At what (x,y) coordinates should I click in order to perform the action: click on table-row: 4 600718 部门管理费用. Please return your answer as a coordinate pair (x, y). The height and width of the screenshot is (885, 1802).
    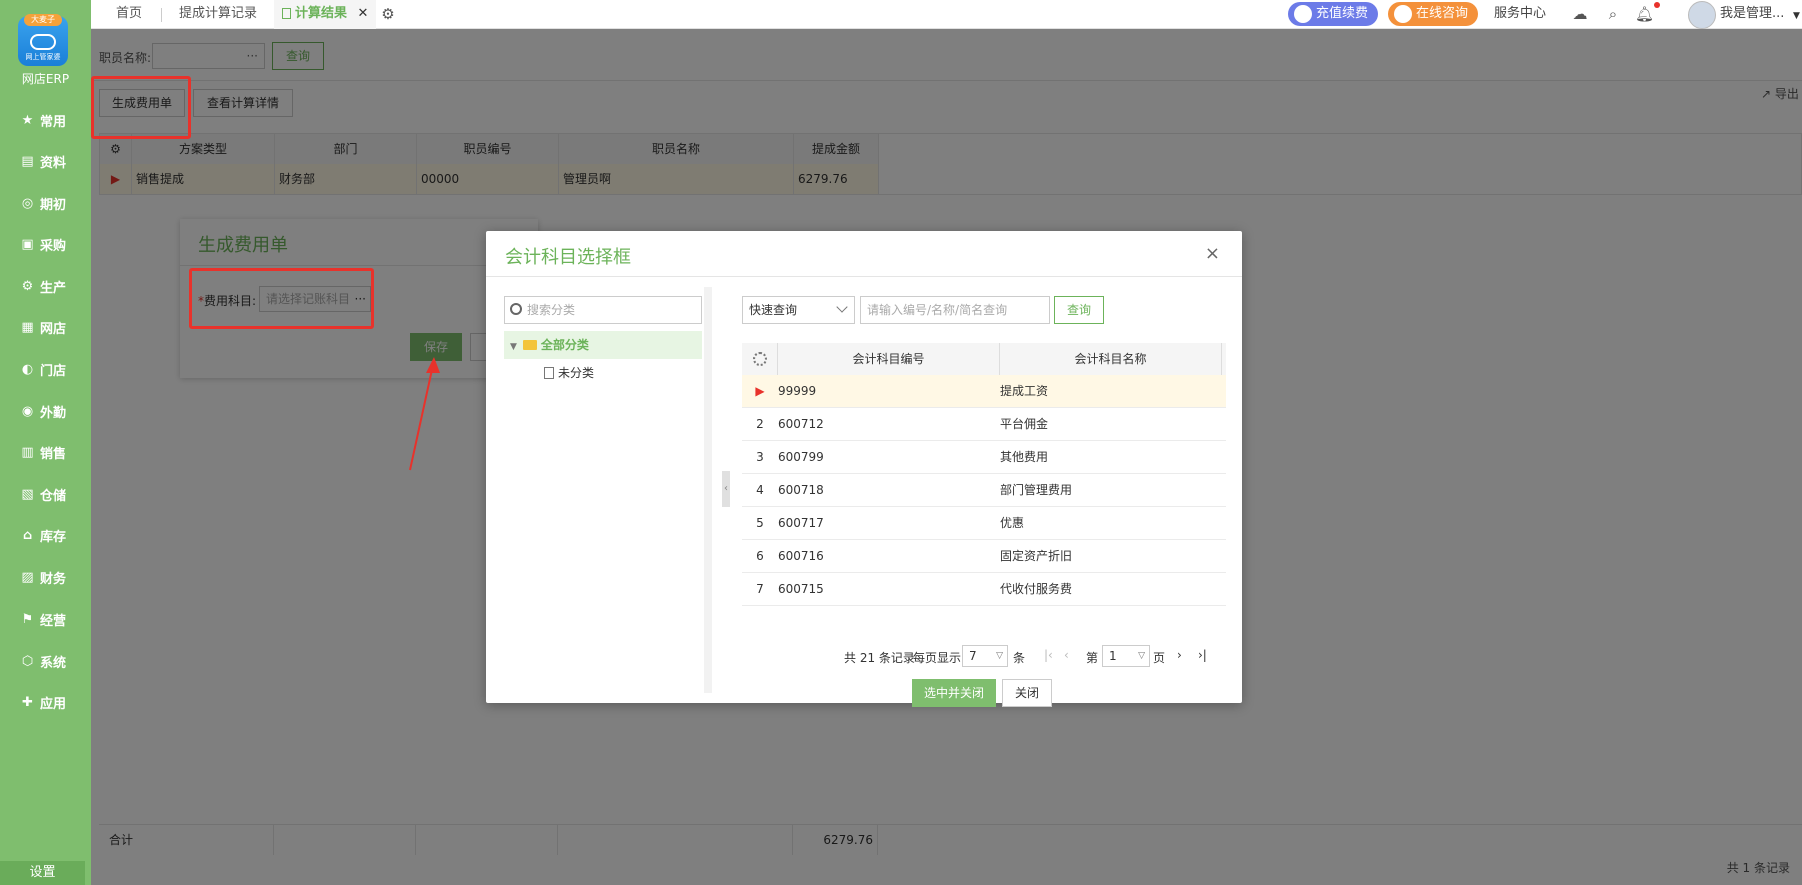
    Looking at the image, I should click on (984, 490).